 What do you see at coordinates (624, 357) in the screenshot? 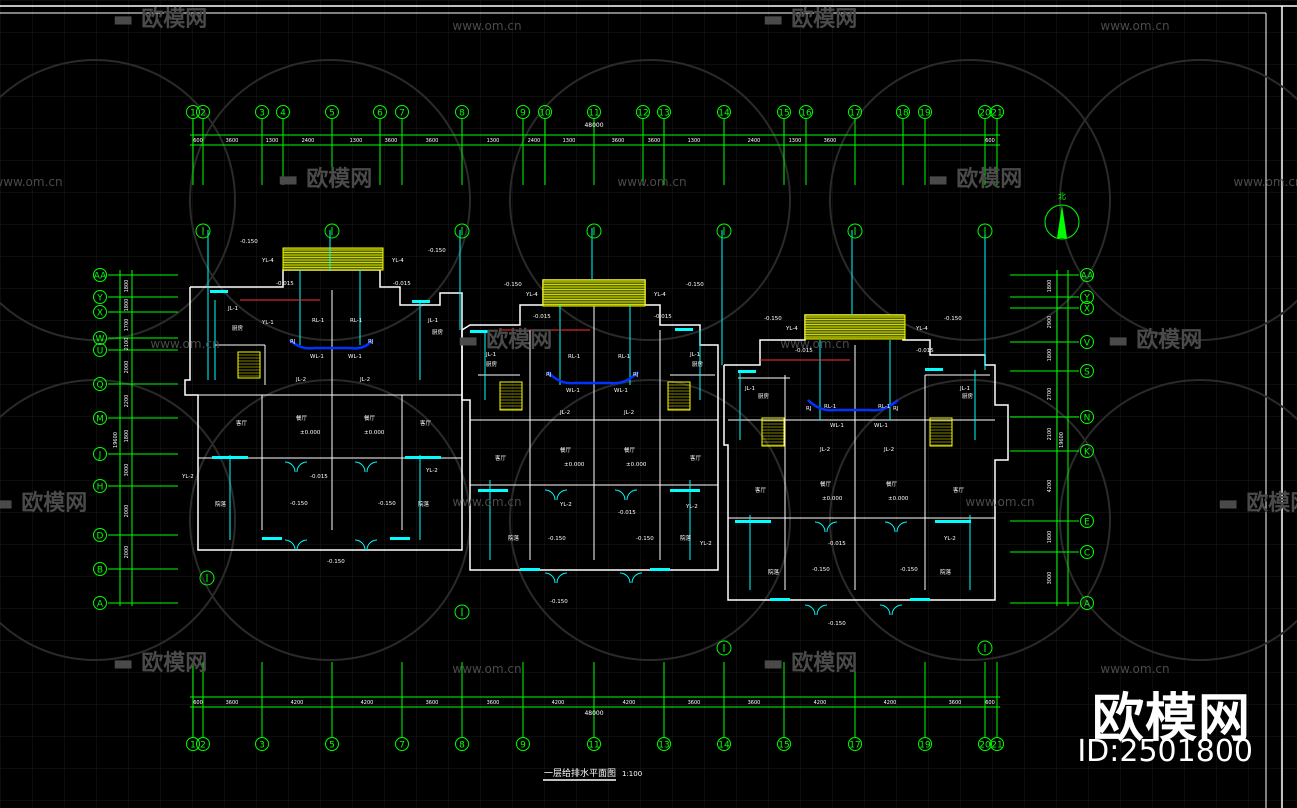
I see `annotation-16: RL-1` at bounding box center [624, 357].